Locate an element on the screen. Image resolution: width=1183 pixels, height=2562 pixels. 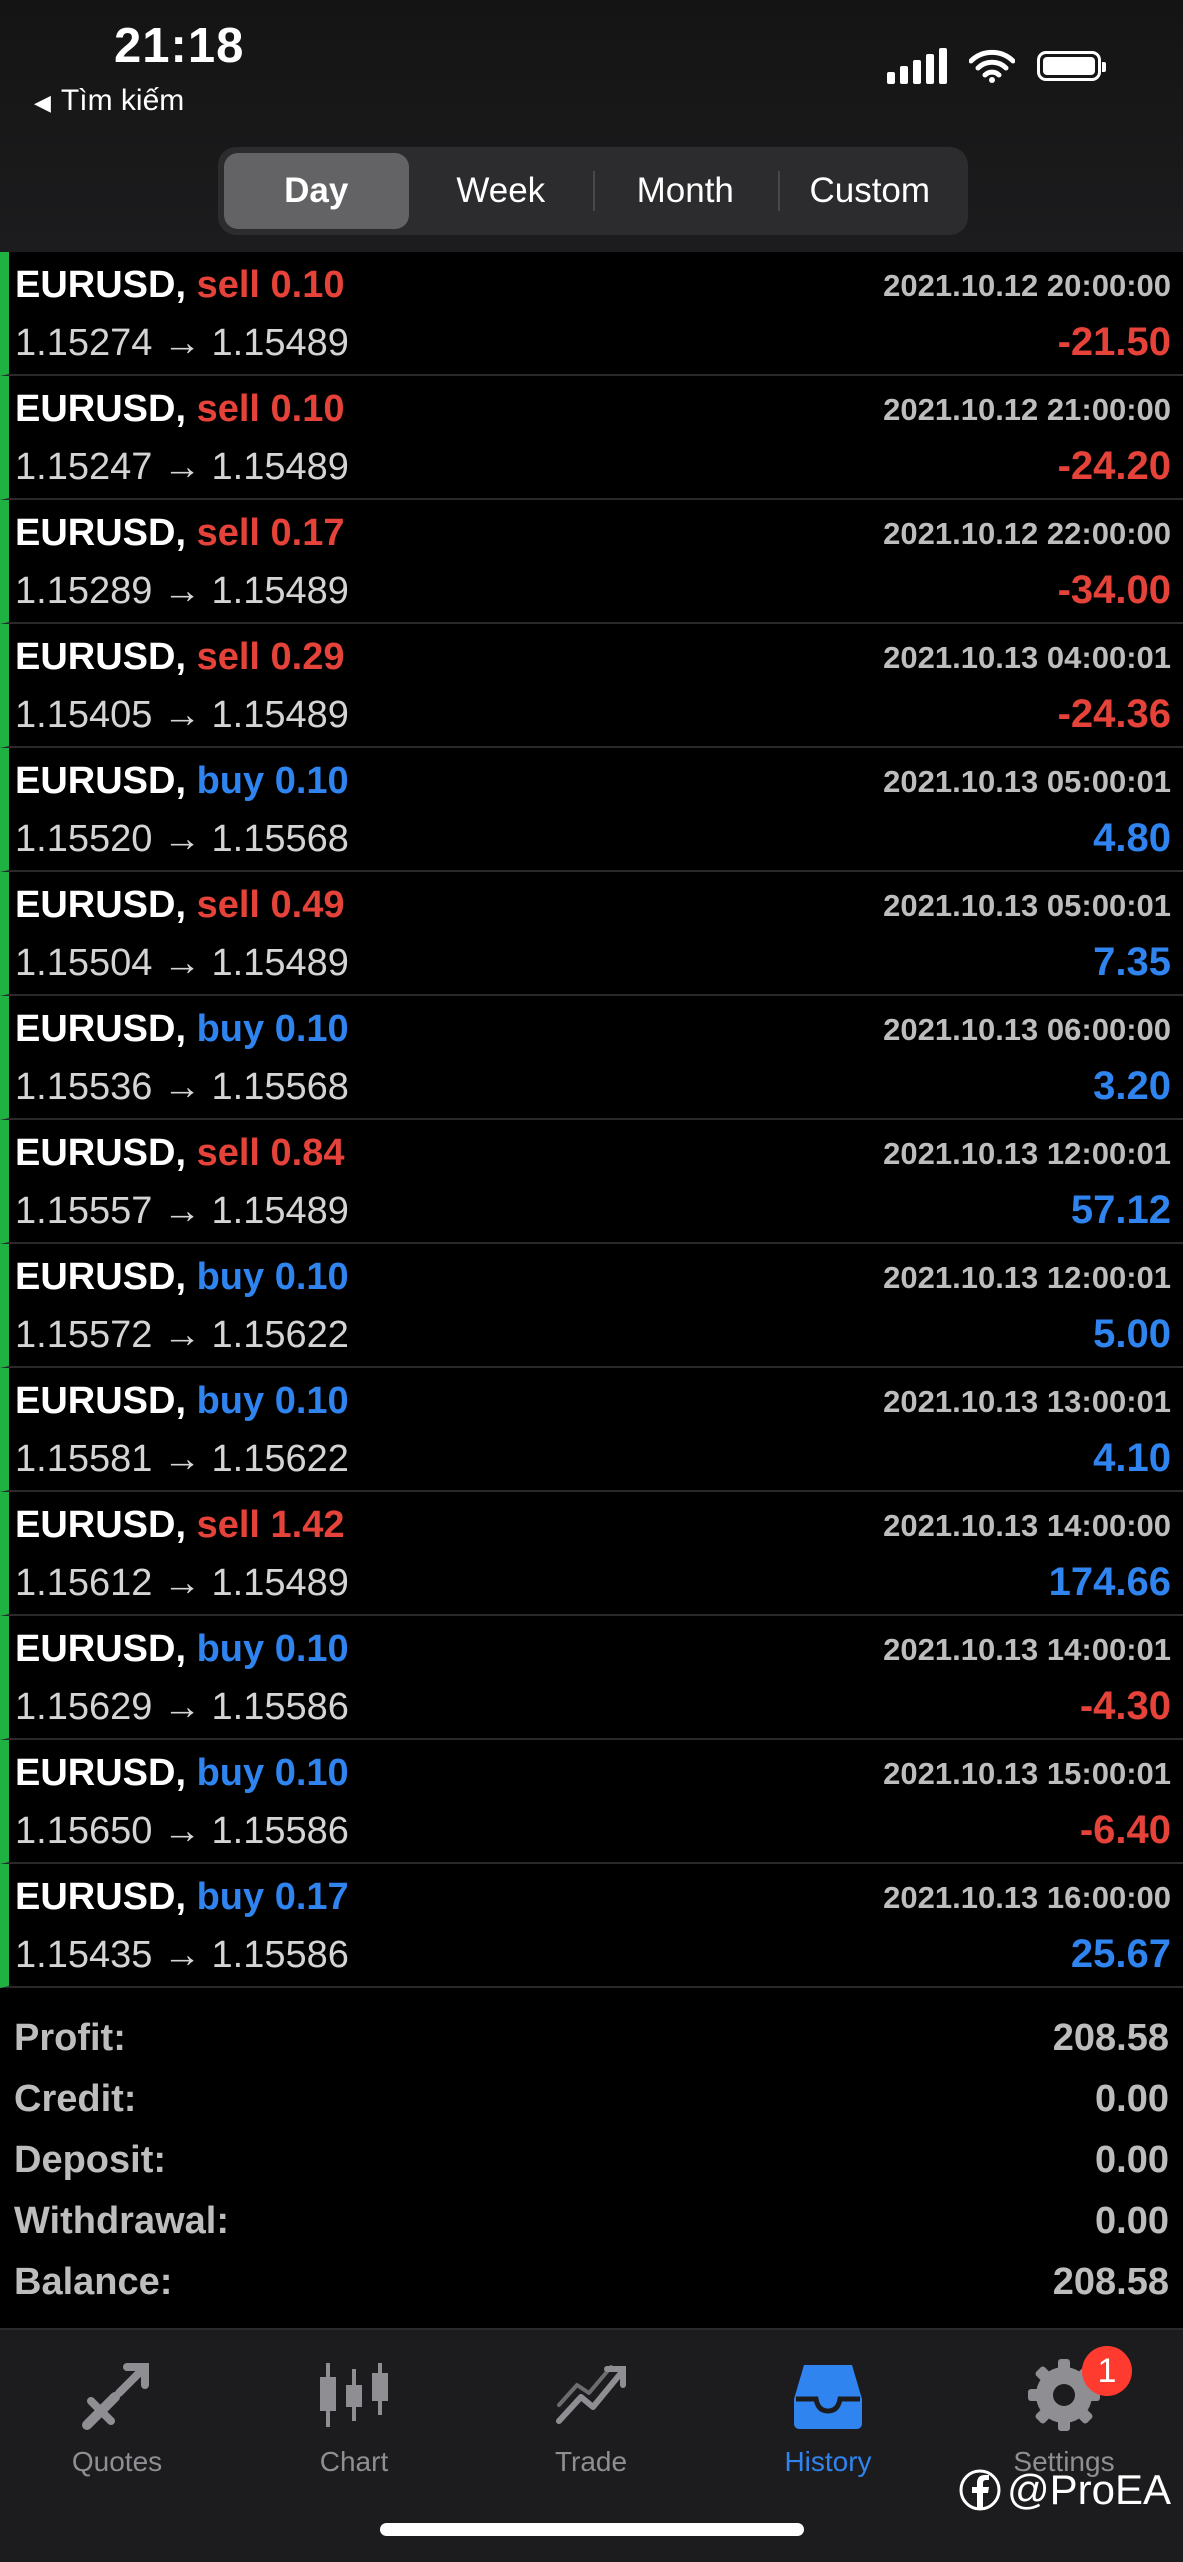
segment-week: Week is located at coordinates (501, 191).